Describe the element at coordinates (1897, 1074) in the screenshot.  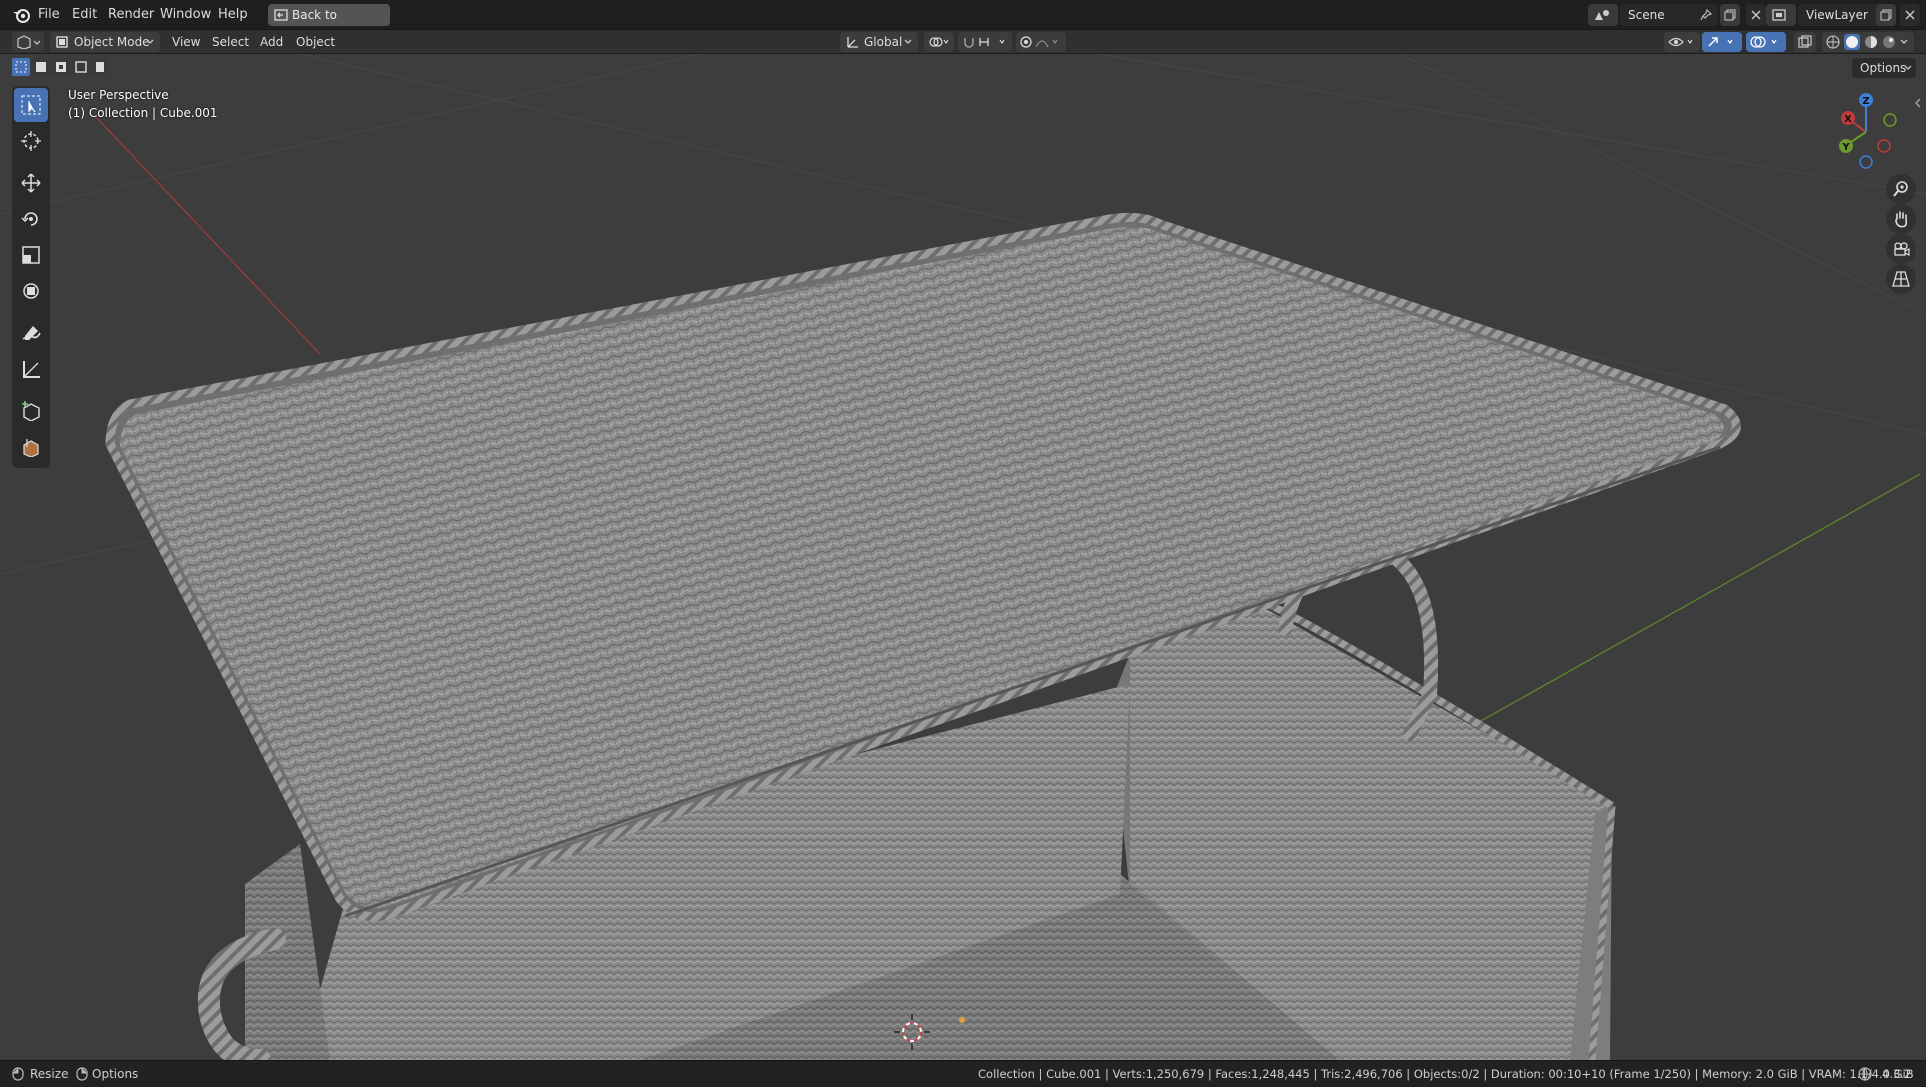
I see `blender-version: 4.3.2` at that location.